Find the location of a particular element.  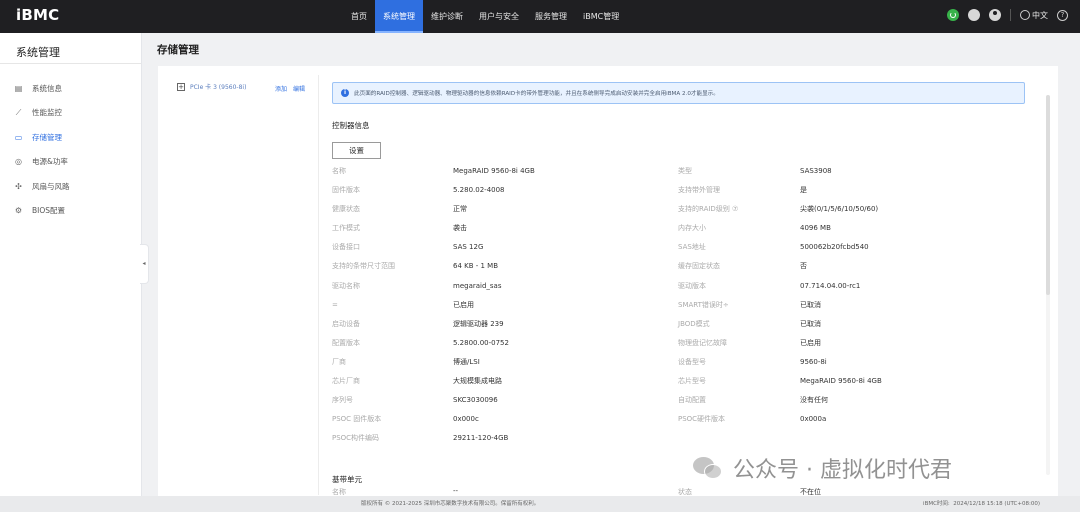

sidebar-item-label: BIOS配置 is located at coordinates (49, 211).